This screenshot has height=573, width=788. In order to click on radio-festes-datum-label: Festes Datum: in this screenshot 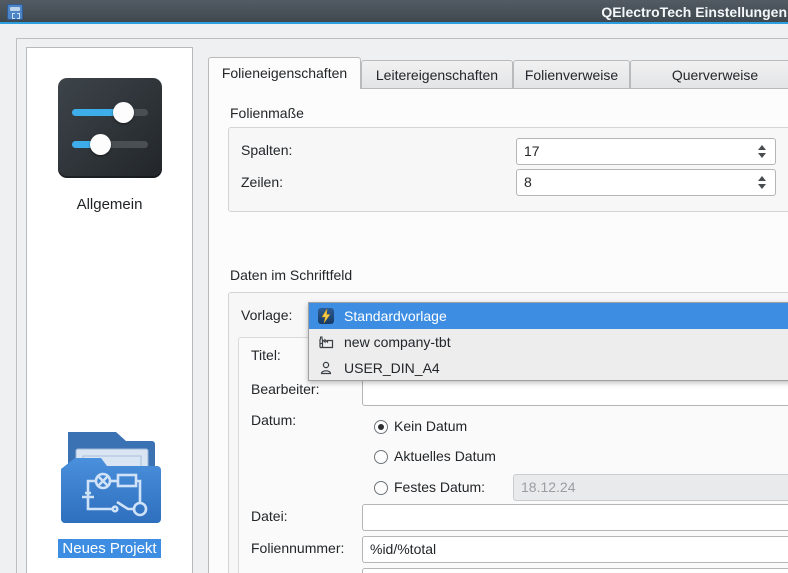, I will do `click(439, 487)`.